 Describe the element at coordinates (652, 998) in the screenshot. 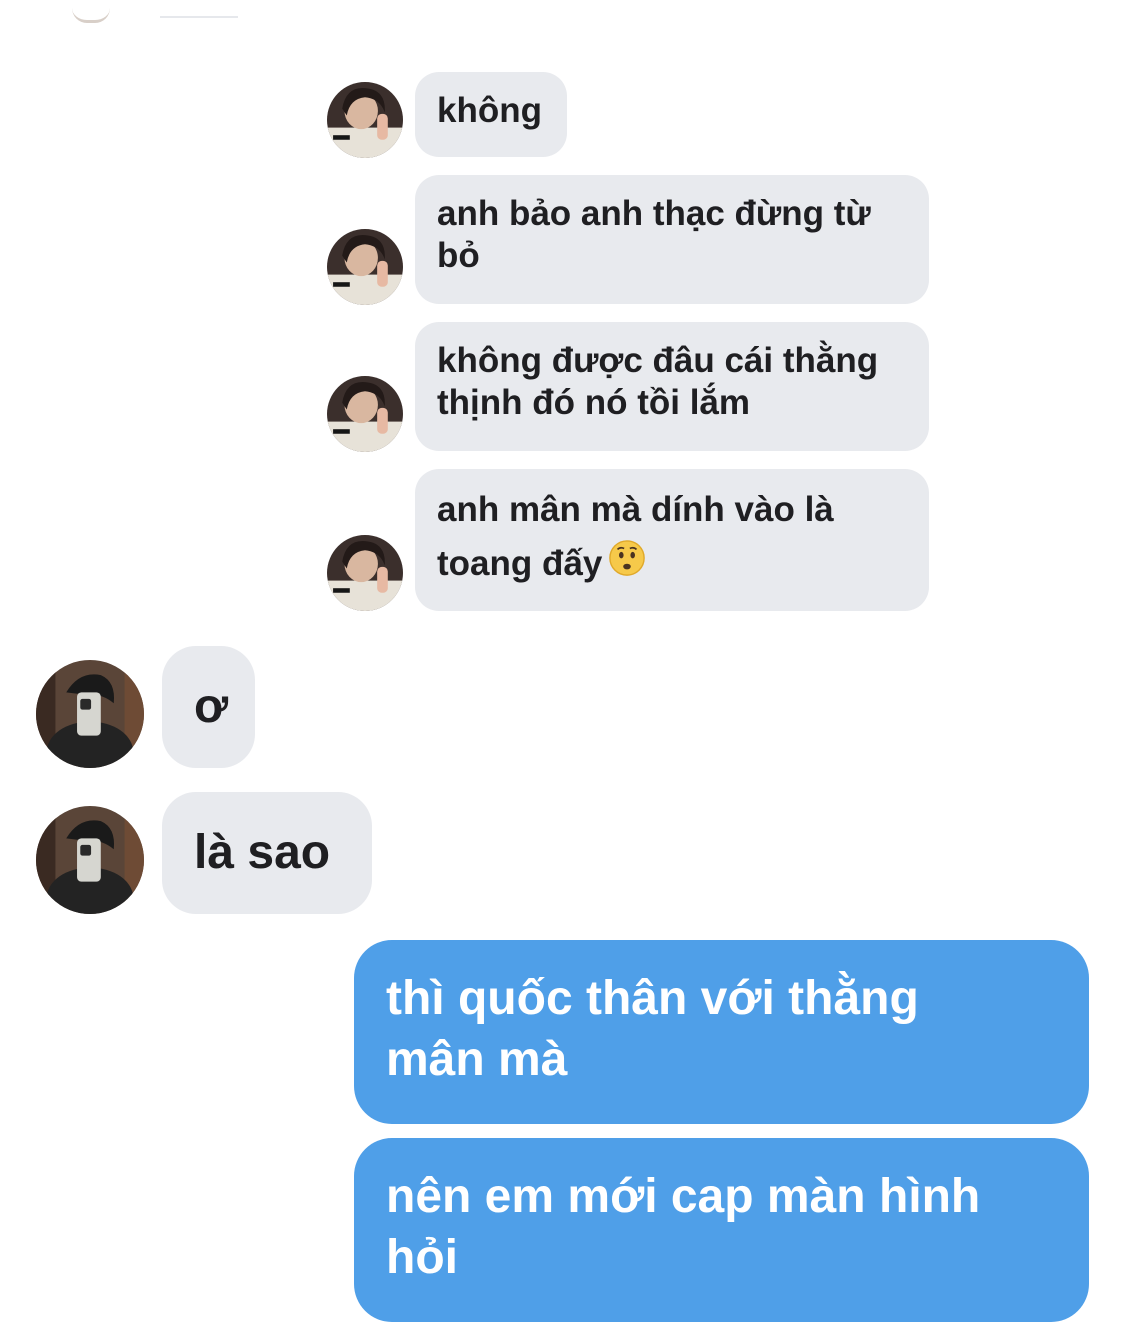

I see `message-text-line: thì quốc thân với thằng` at that location.